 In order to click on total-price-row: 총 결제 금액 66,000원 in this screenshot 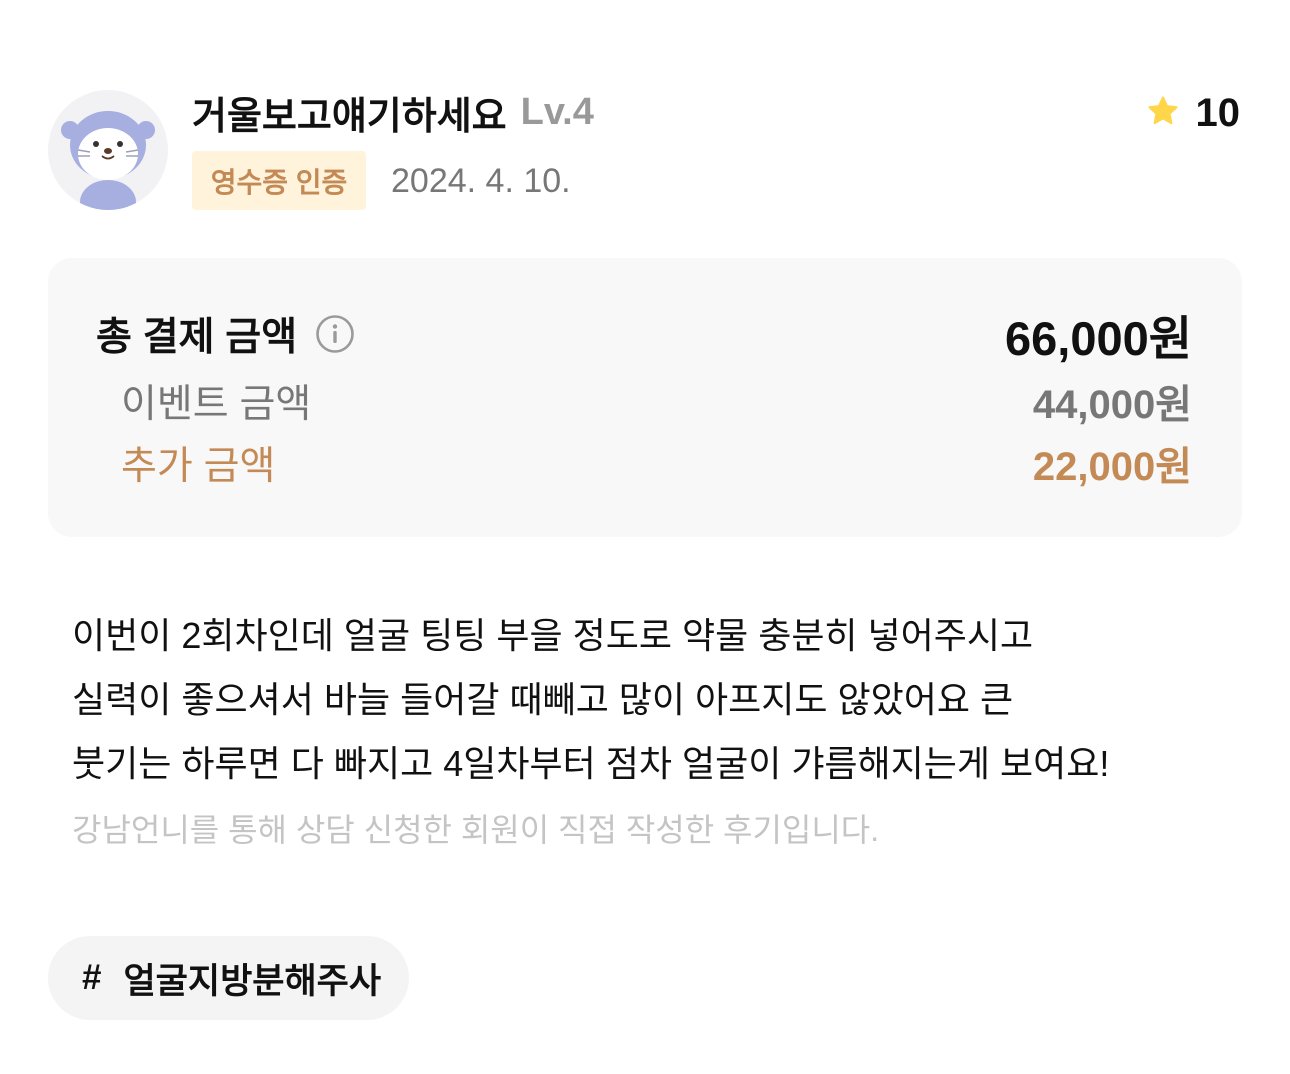, I will do `click(645, 335)`.